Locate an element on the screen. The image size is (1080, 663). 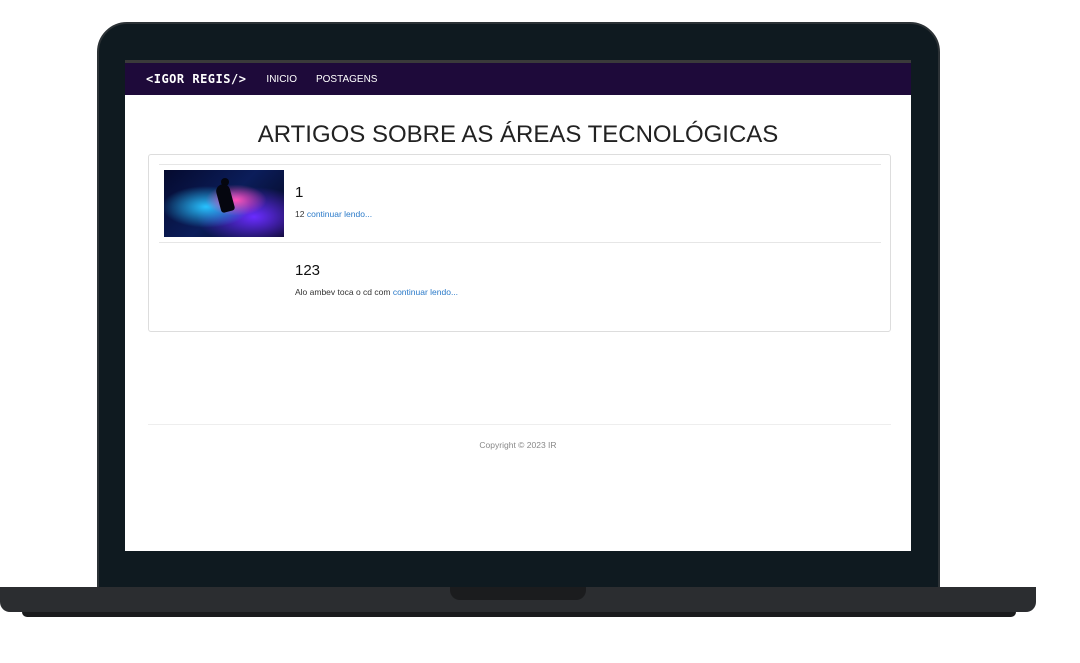
post-title: 1 is located at coordinates (299, 192).